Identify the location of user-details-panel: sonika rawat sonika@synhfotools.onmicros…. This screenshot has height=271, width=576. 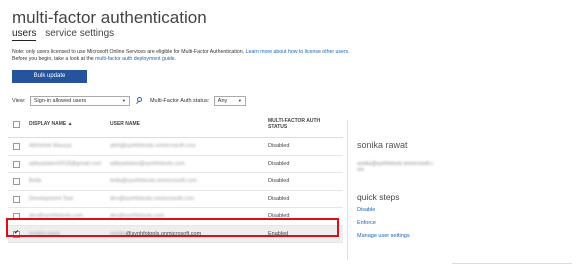
(395, 156).